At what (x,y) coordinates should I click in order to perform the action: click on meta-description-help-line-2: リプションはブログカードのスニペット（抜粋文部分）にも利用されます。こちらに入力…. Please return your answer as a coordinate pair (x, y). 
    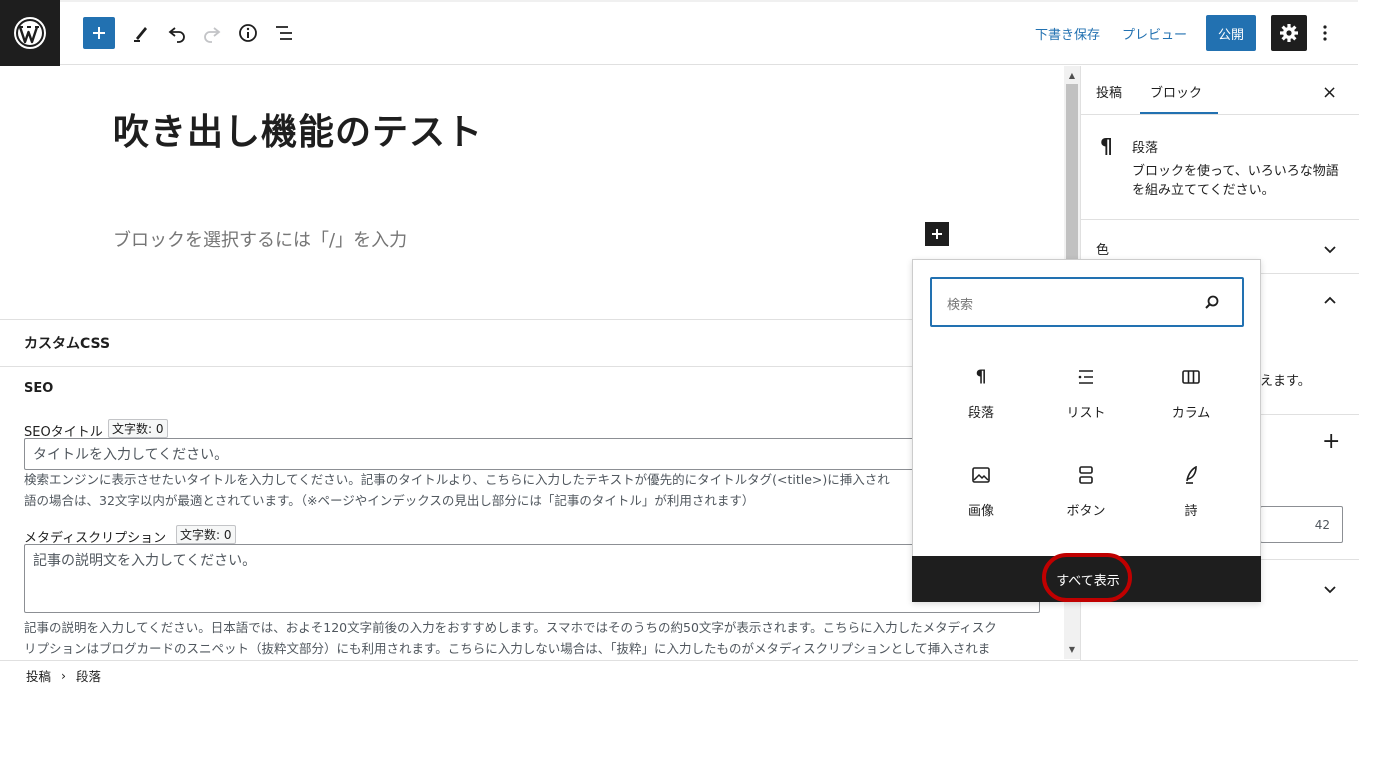
    Looking at the image, I should click on (507, 648).